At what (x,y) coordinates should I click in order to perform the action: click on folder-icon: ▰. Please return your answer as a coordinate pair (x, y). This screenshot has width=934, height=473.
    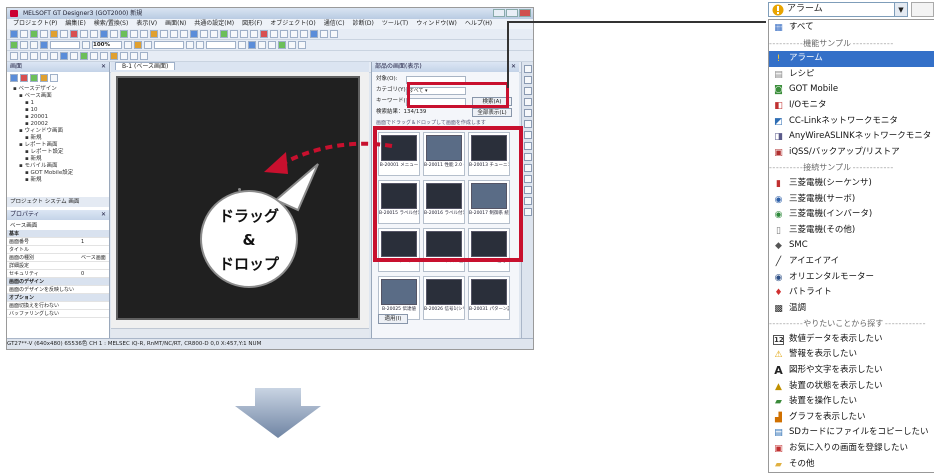
    Looking at the image, I should click on (778, 464).